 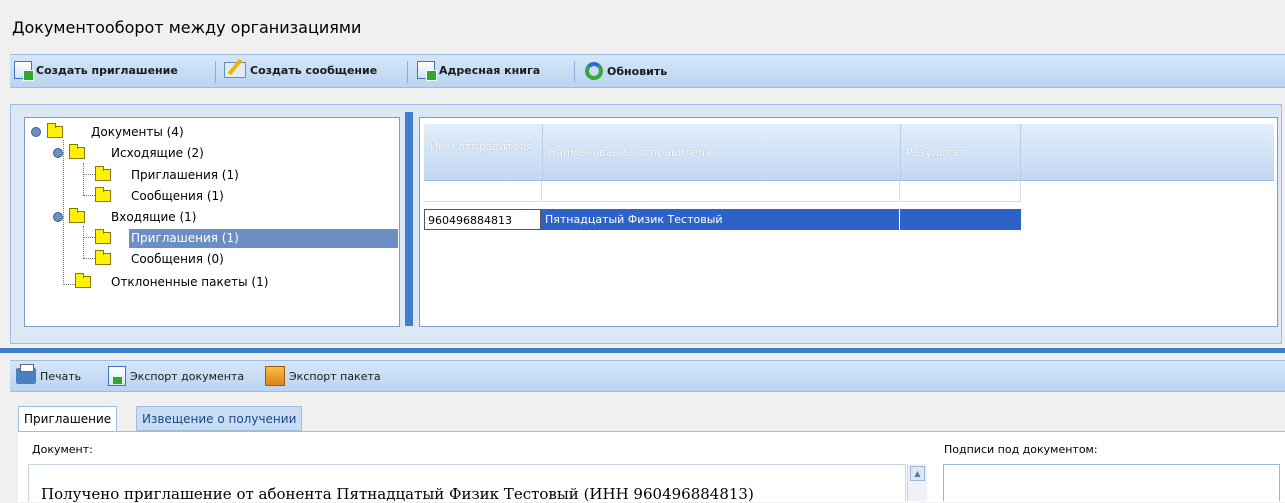 What do you see at coordinates (187, 376) in the screenshot?
I see `export-document-label: Экспорт документа` at bounding box center [187, 376].